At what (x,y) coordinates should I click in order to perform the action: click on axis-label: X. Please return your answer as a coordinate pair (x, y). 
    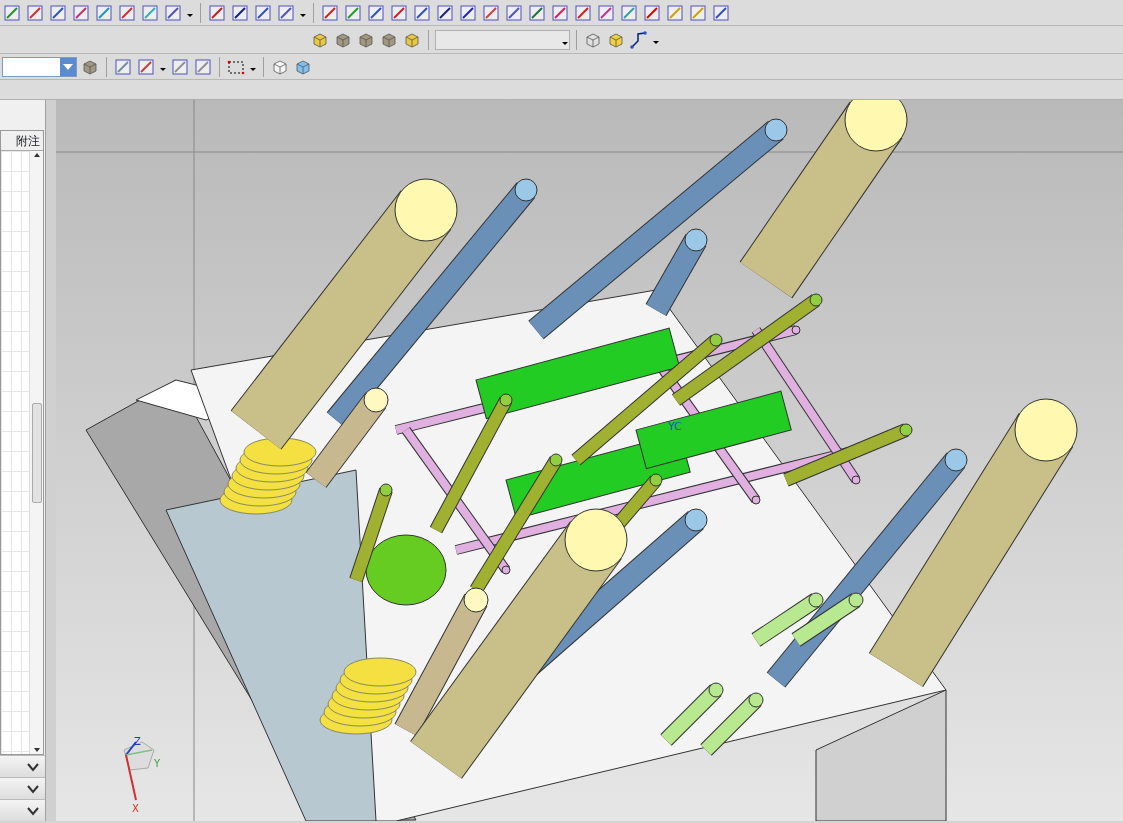
    Looking at the image, I should click on (135, 808).